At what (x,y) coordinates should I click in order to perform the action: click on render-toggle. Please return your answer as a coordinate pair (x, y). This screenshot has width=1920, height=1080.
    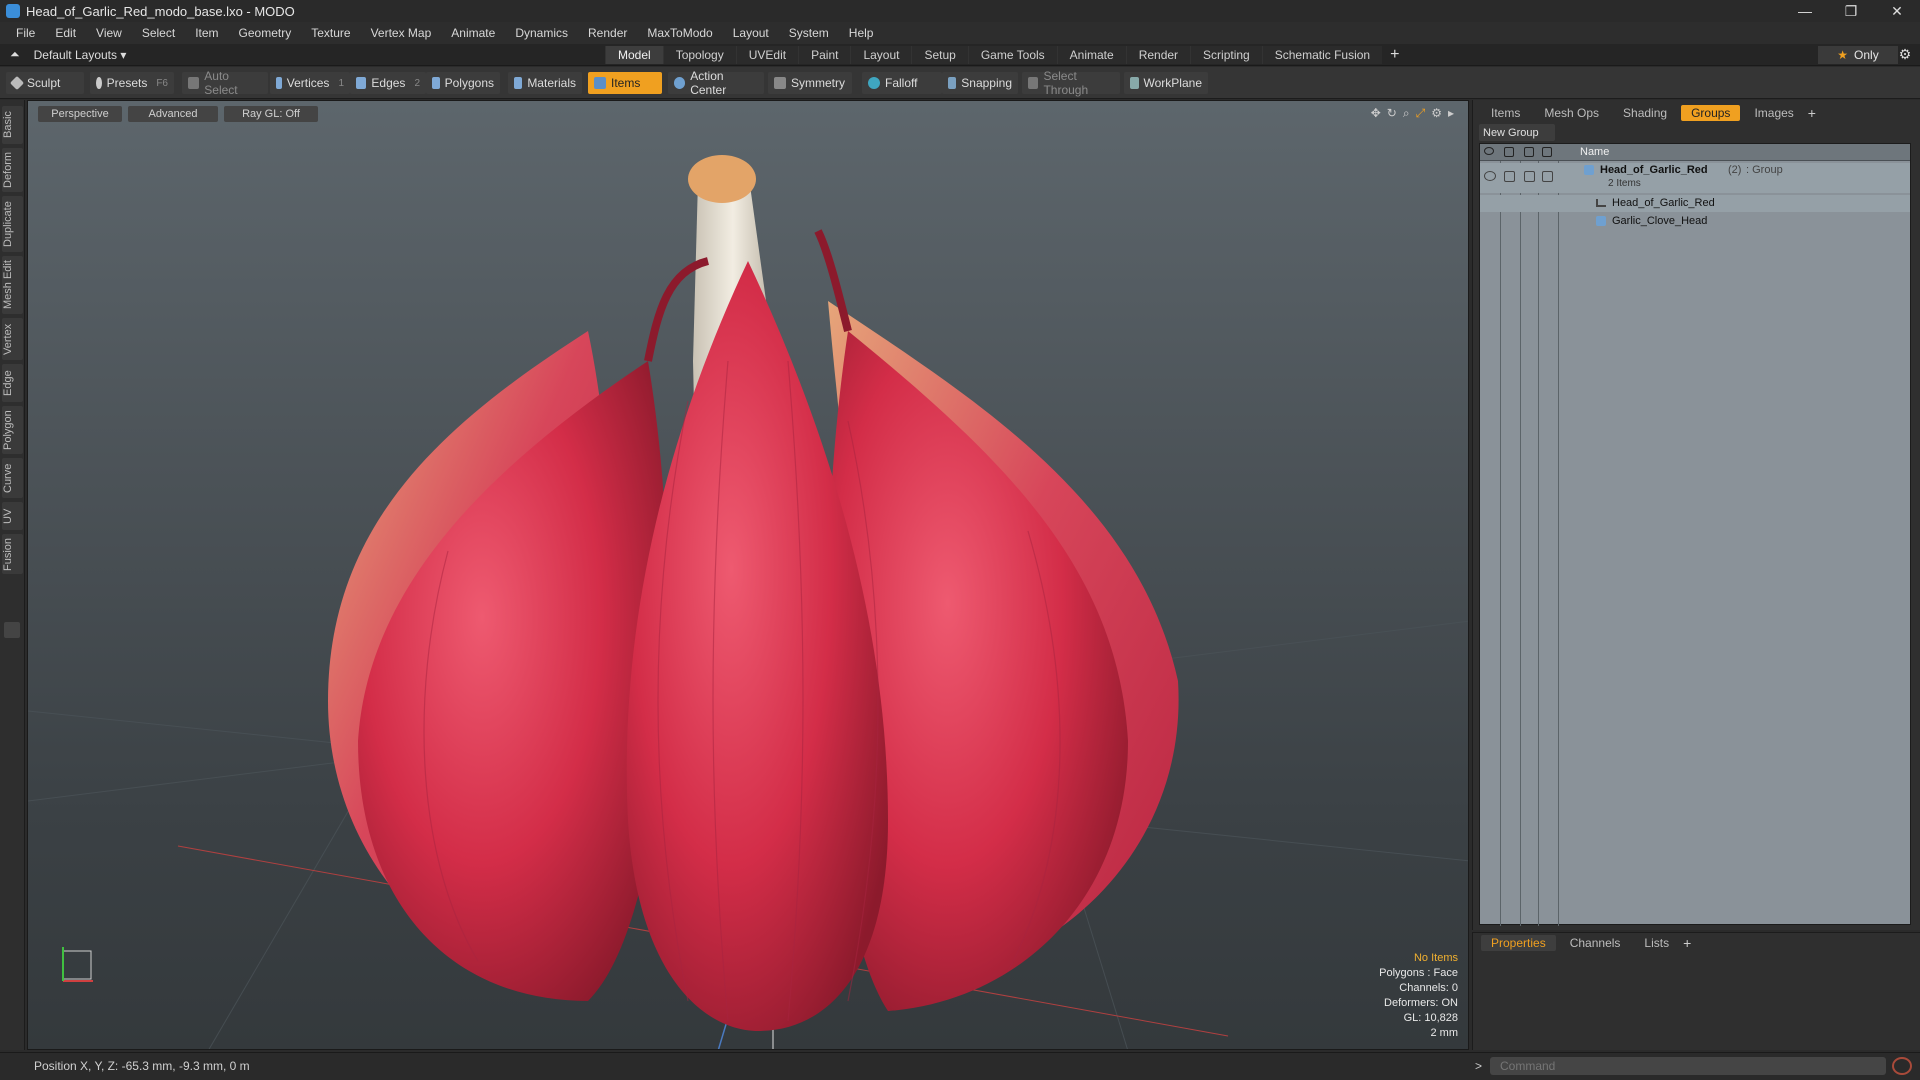
    Looking at the image, I should click on (1509, 176).